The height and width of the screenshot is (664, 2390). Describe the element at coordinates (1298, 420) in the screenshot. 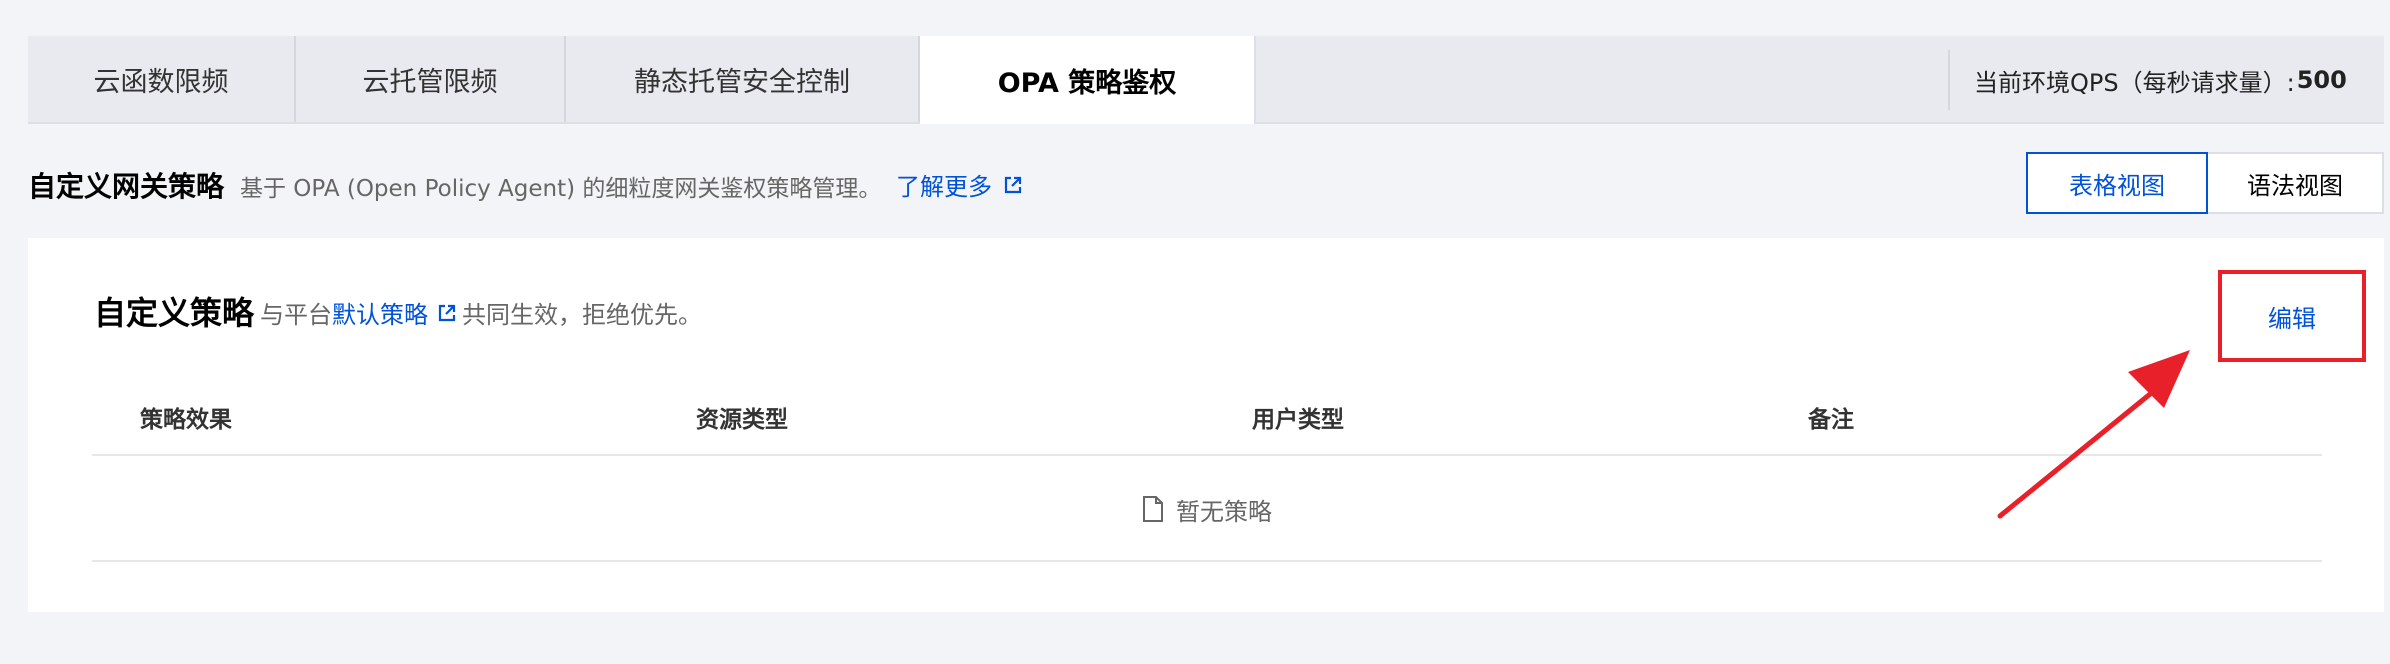

I see `column-header: 用户类型` at that location.